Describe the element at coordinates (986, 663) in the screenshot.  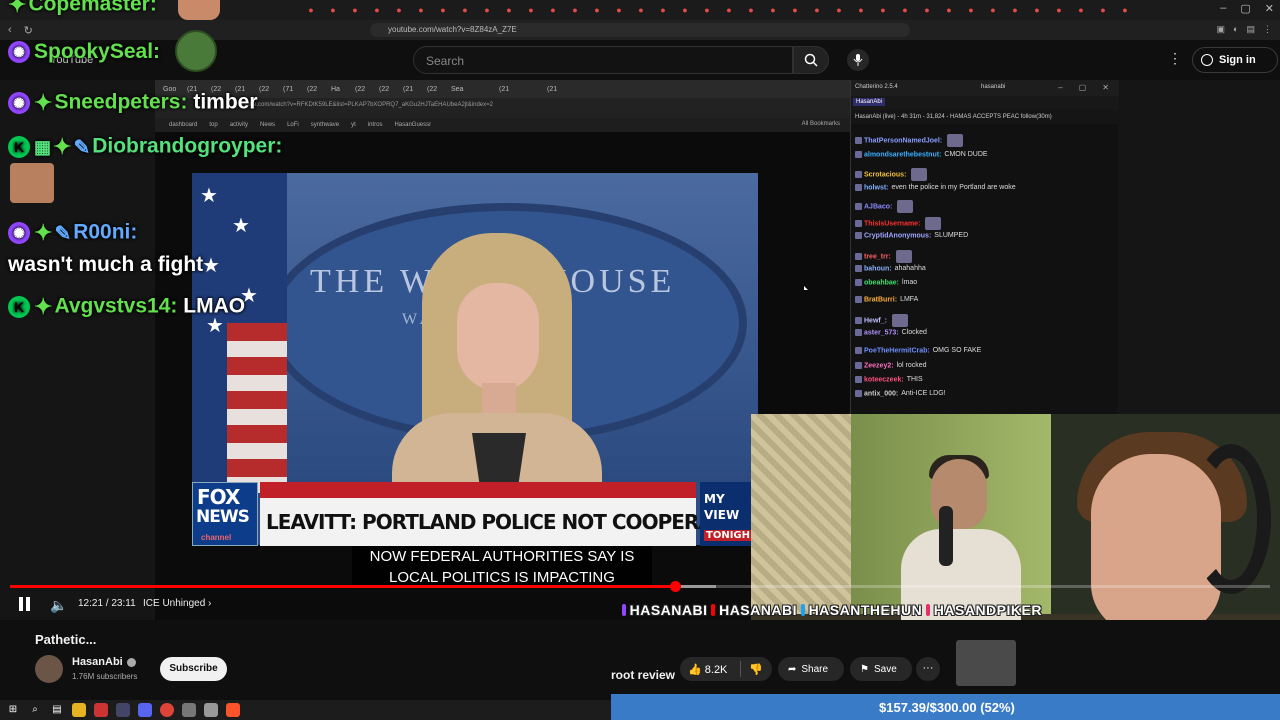
I see `thumbnail` at that location.